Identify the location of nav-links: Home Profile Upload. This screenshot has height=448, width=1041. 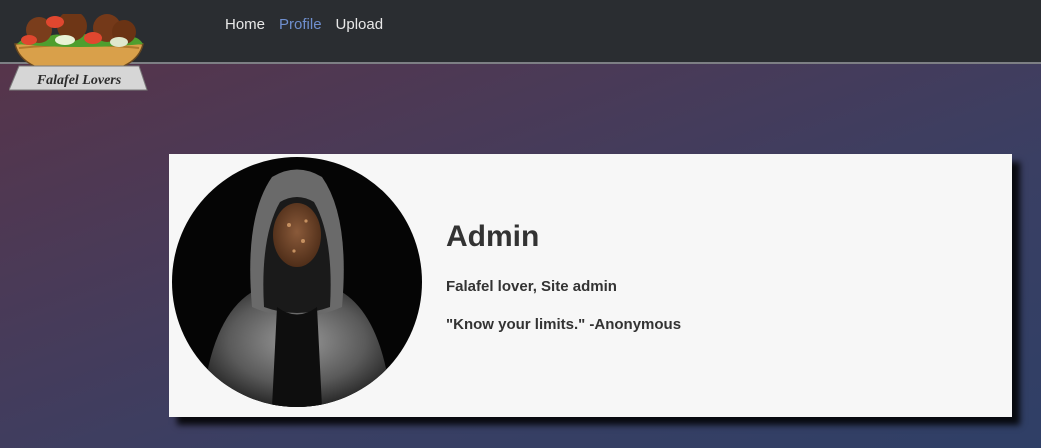
(304, 24).